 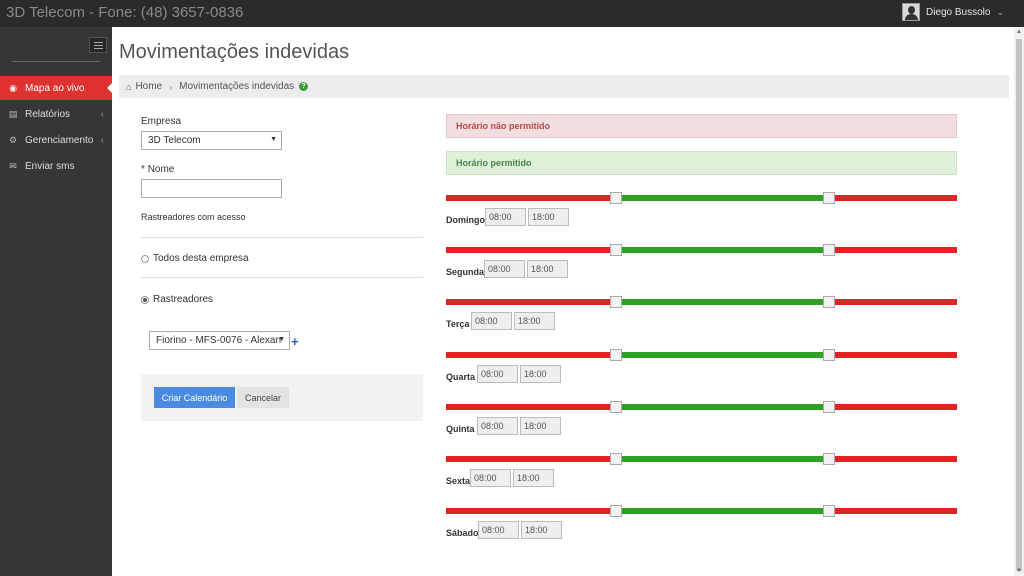 I want to click on nome-input, so click(x=211, y=188).